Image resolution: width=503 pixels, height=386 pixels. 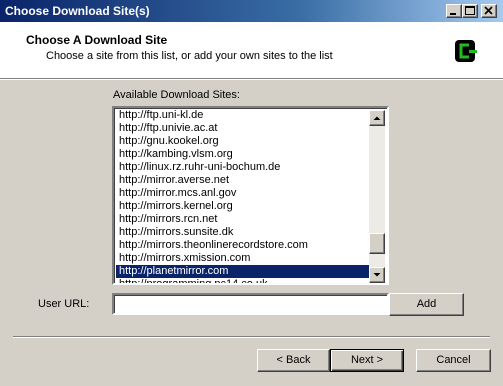 What do you see at coordinates (251, 79) in the screenshot?
I see `header-separator` at bounding box center [251, 79].